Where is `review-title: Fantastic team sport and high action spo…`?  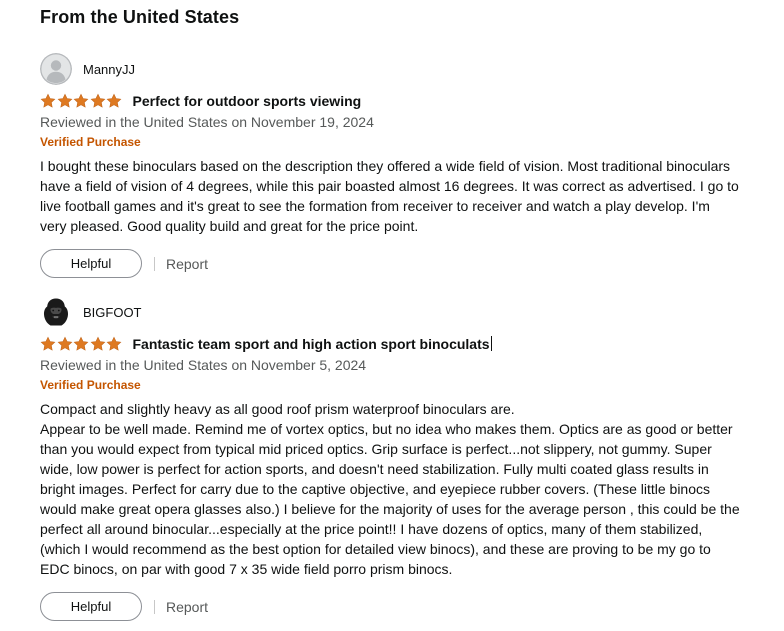
review-title: Fantastic team sport and high action spo… is located at coordinates (312, 344).